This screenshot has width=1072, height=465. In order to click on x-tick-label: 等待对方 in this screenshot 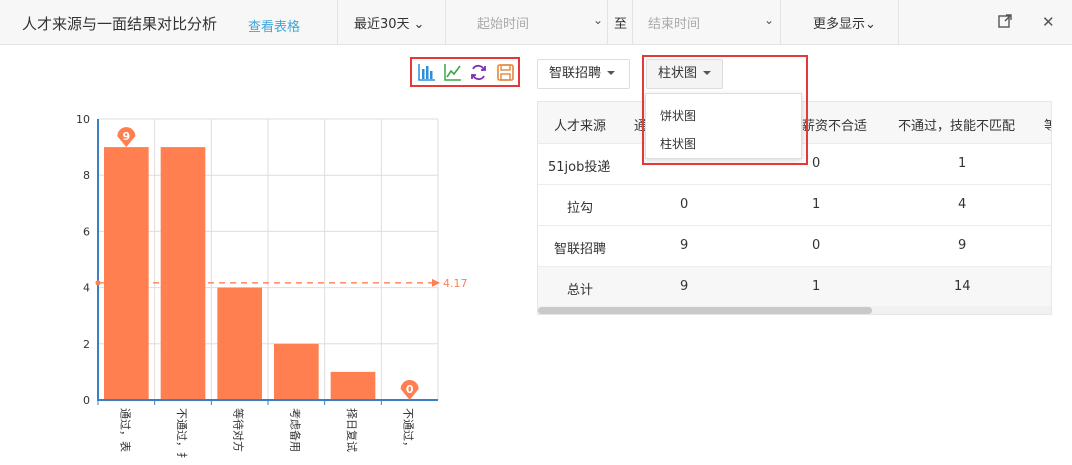, I will do `click(239, 430)`.